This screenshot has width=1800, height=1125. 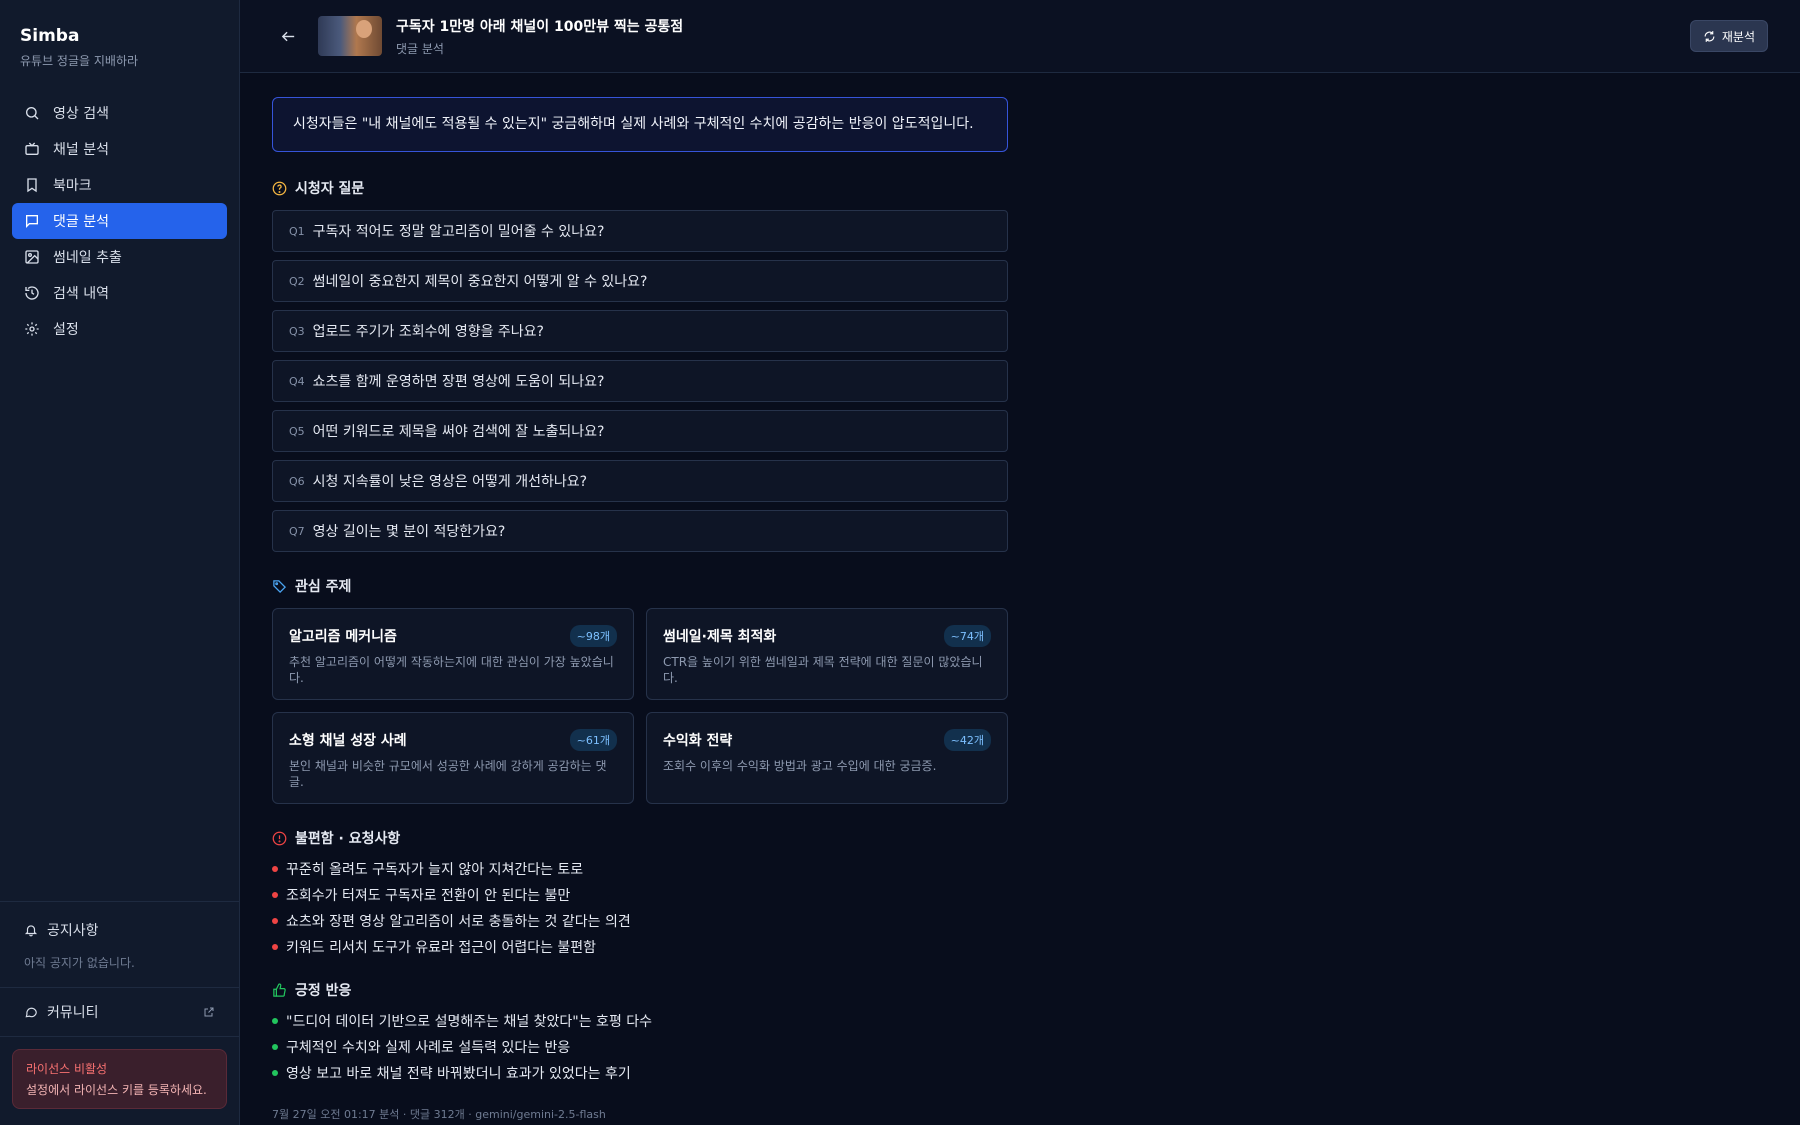 What do you see at coordinates (119, 1011) in the screenshot?
I see `community-link: 커뮤니티` at bounding box center [119, 1011].